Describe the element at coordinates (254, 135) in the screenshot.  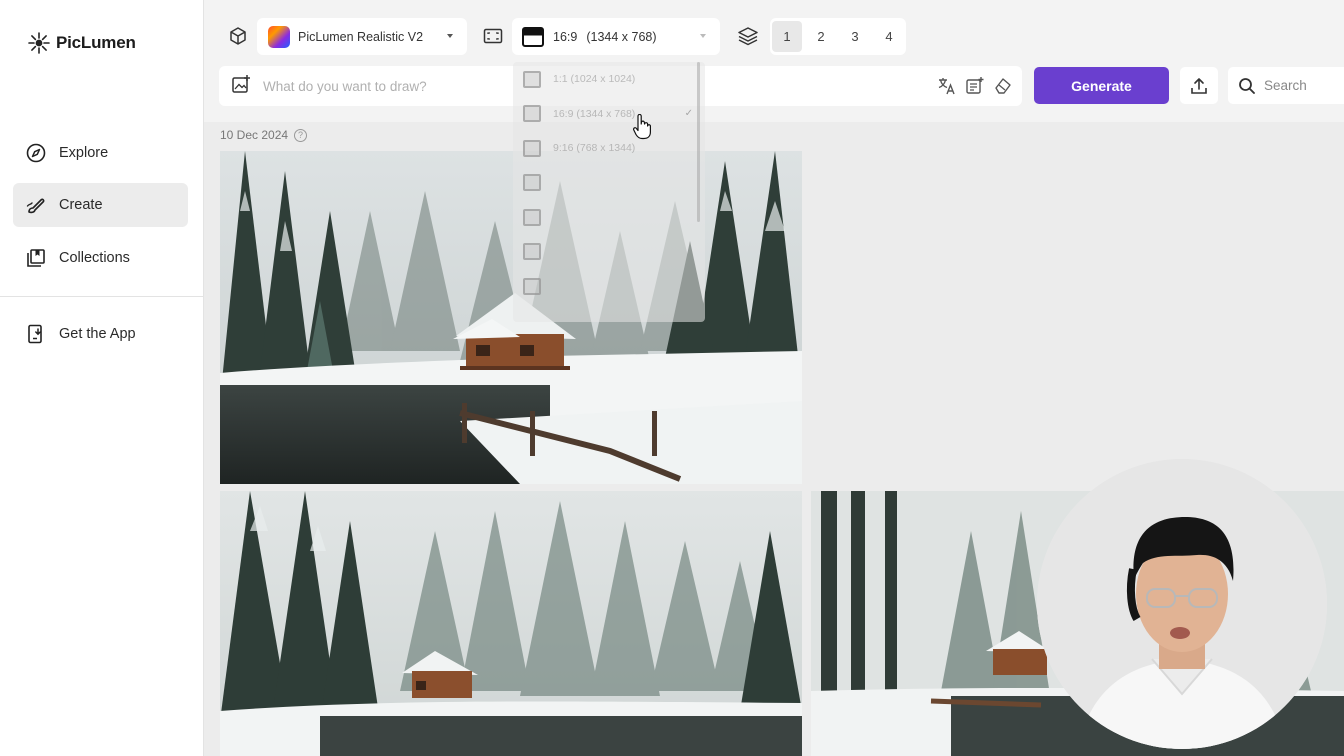
I see `gallery-date: 10 Dec 2024` at that location.